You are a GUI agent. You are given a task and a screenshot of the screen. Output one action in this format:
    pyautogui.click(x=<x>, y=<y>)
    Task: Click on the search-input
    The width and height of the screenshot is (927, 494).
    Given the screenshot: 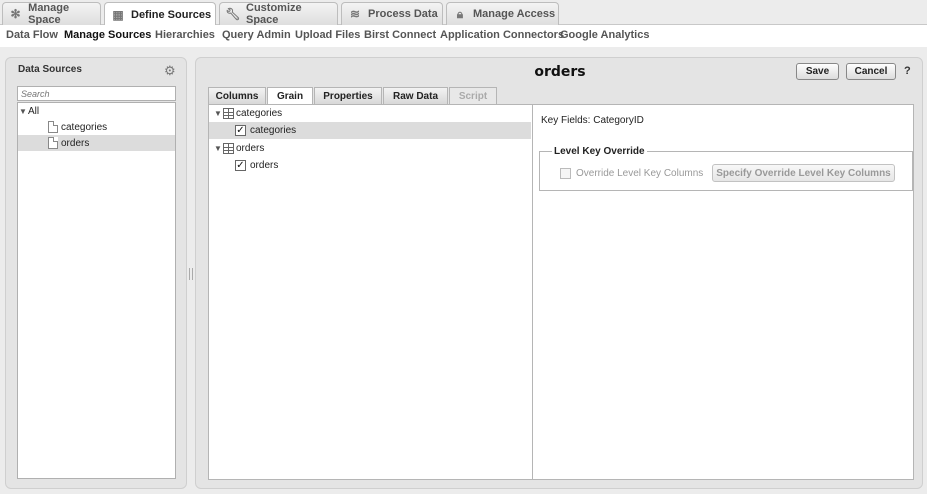 What is the action you would take?
    pyautogui.click(x=96, y=93)
    